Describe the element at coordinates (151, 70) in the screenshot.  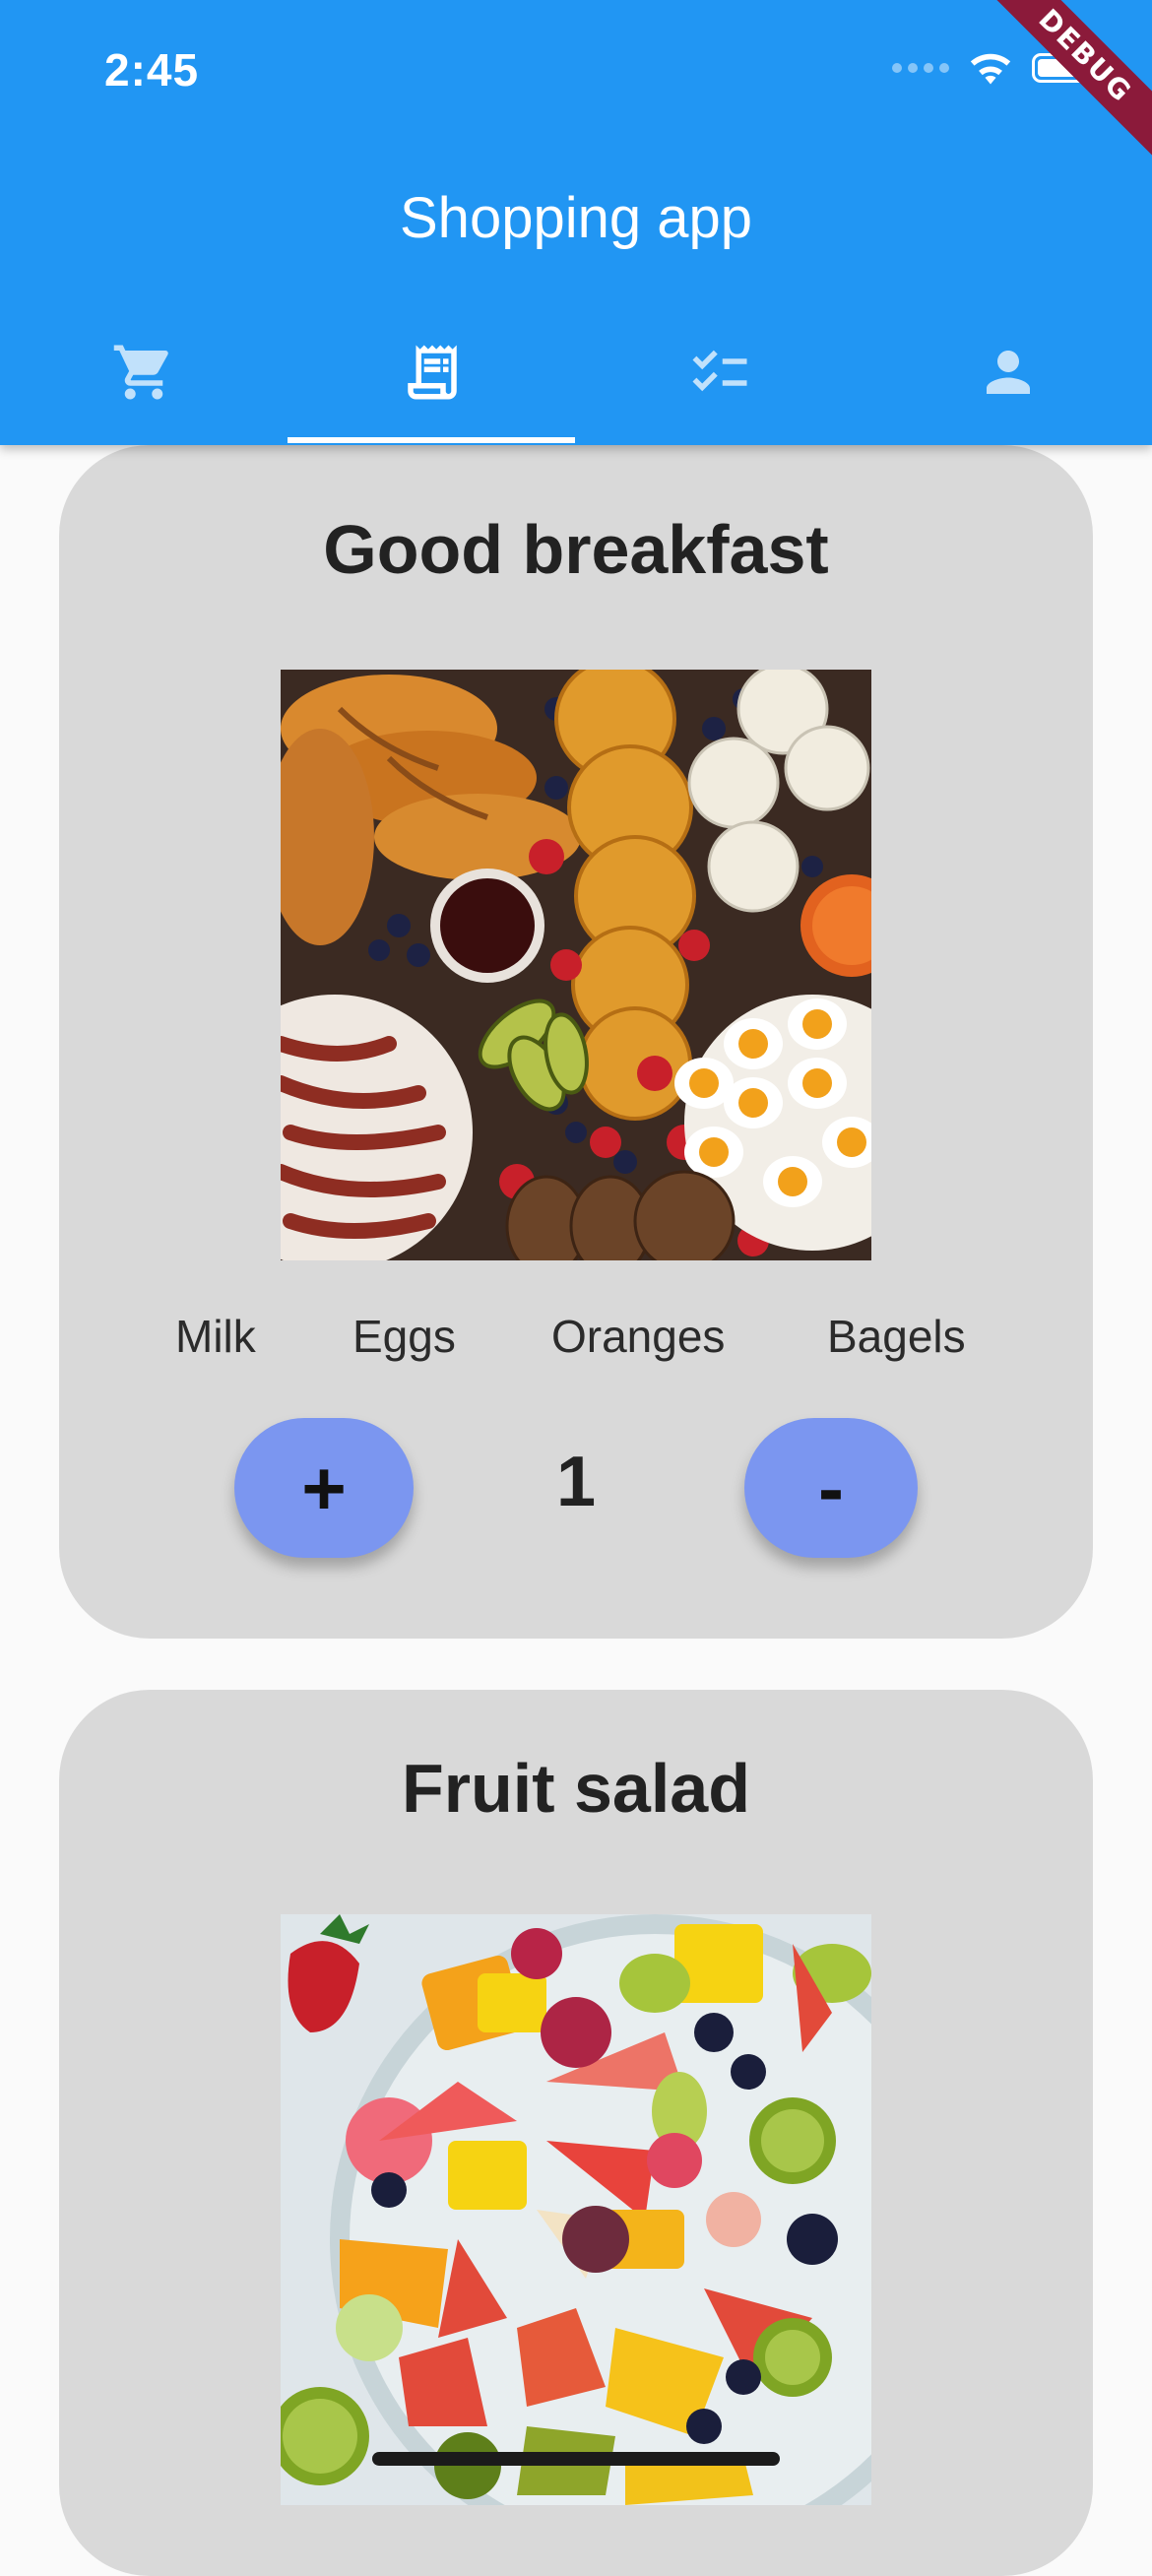
I see `status-time: 2:45` at that location.